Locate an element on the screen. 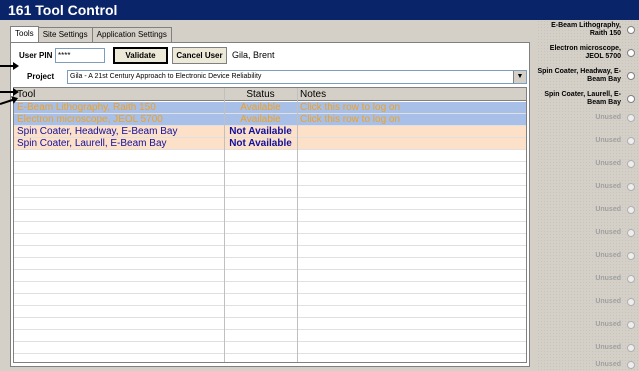 This screenshot has height=371, width=639. cell-tool: E-Beam Lithography, Raith 150 is located at coordinates (86, 107).